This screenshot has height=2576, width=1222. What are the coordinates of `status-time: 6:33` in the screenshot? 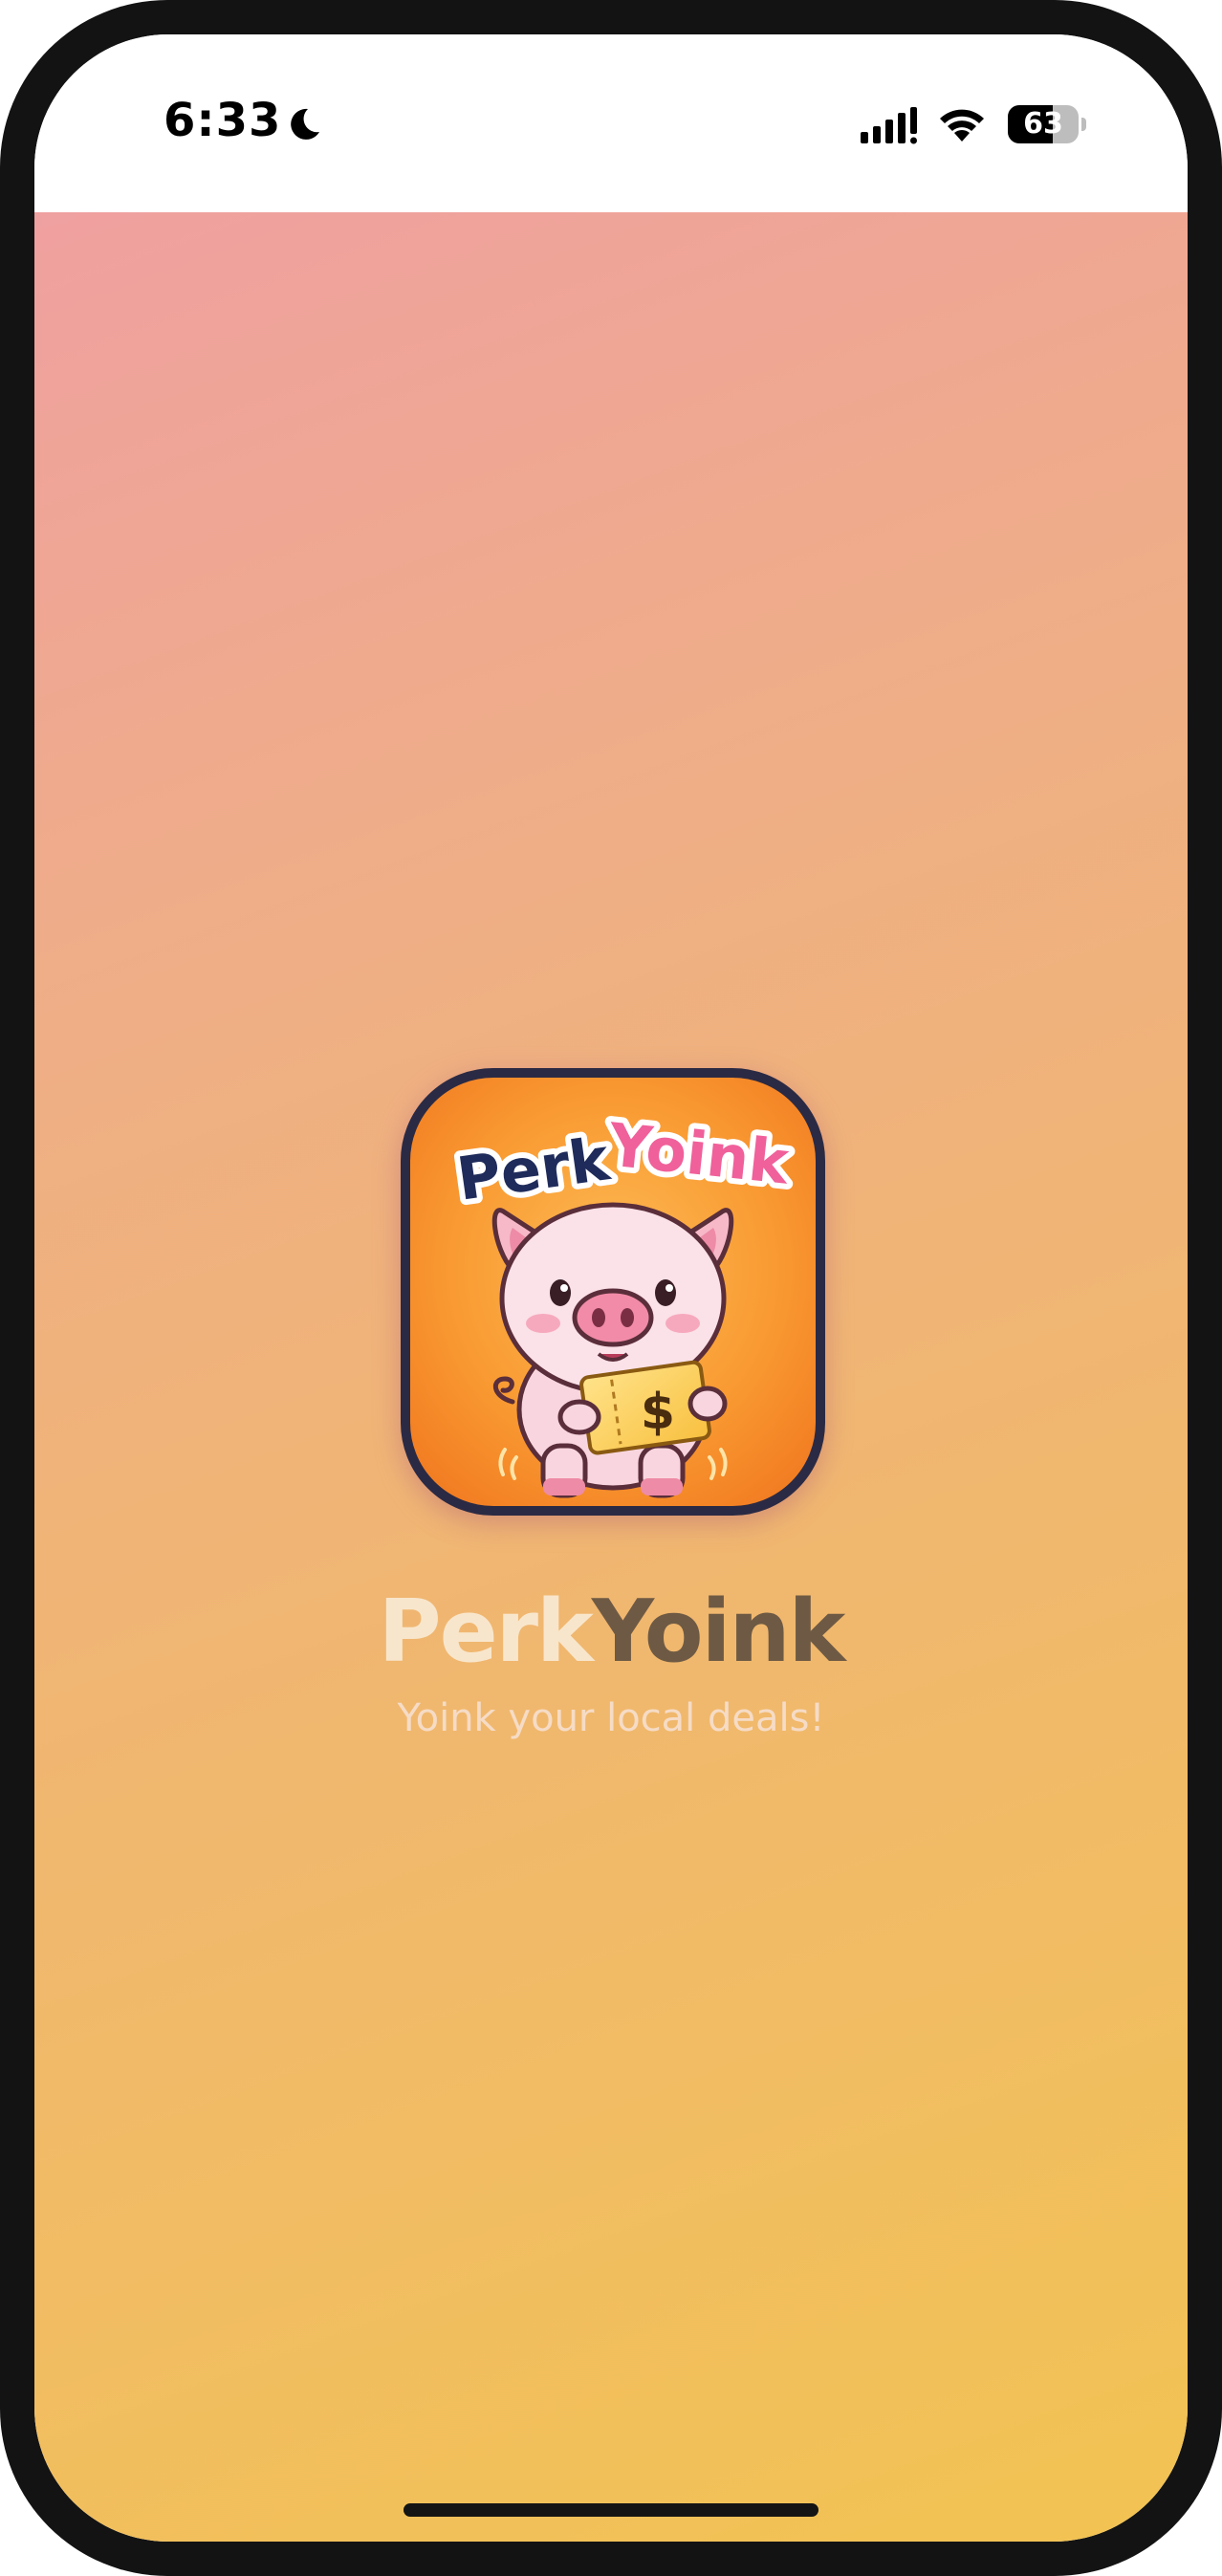 It's located at (223, 120).